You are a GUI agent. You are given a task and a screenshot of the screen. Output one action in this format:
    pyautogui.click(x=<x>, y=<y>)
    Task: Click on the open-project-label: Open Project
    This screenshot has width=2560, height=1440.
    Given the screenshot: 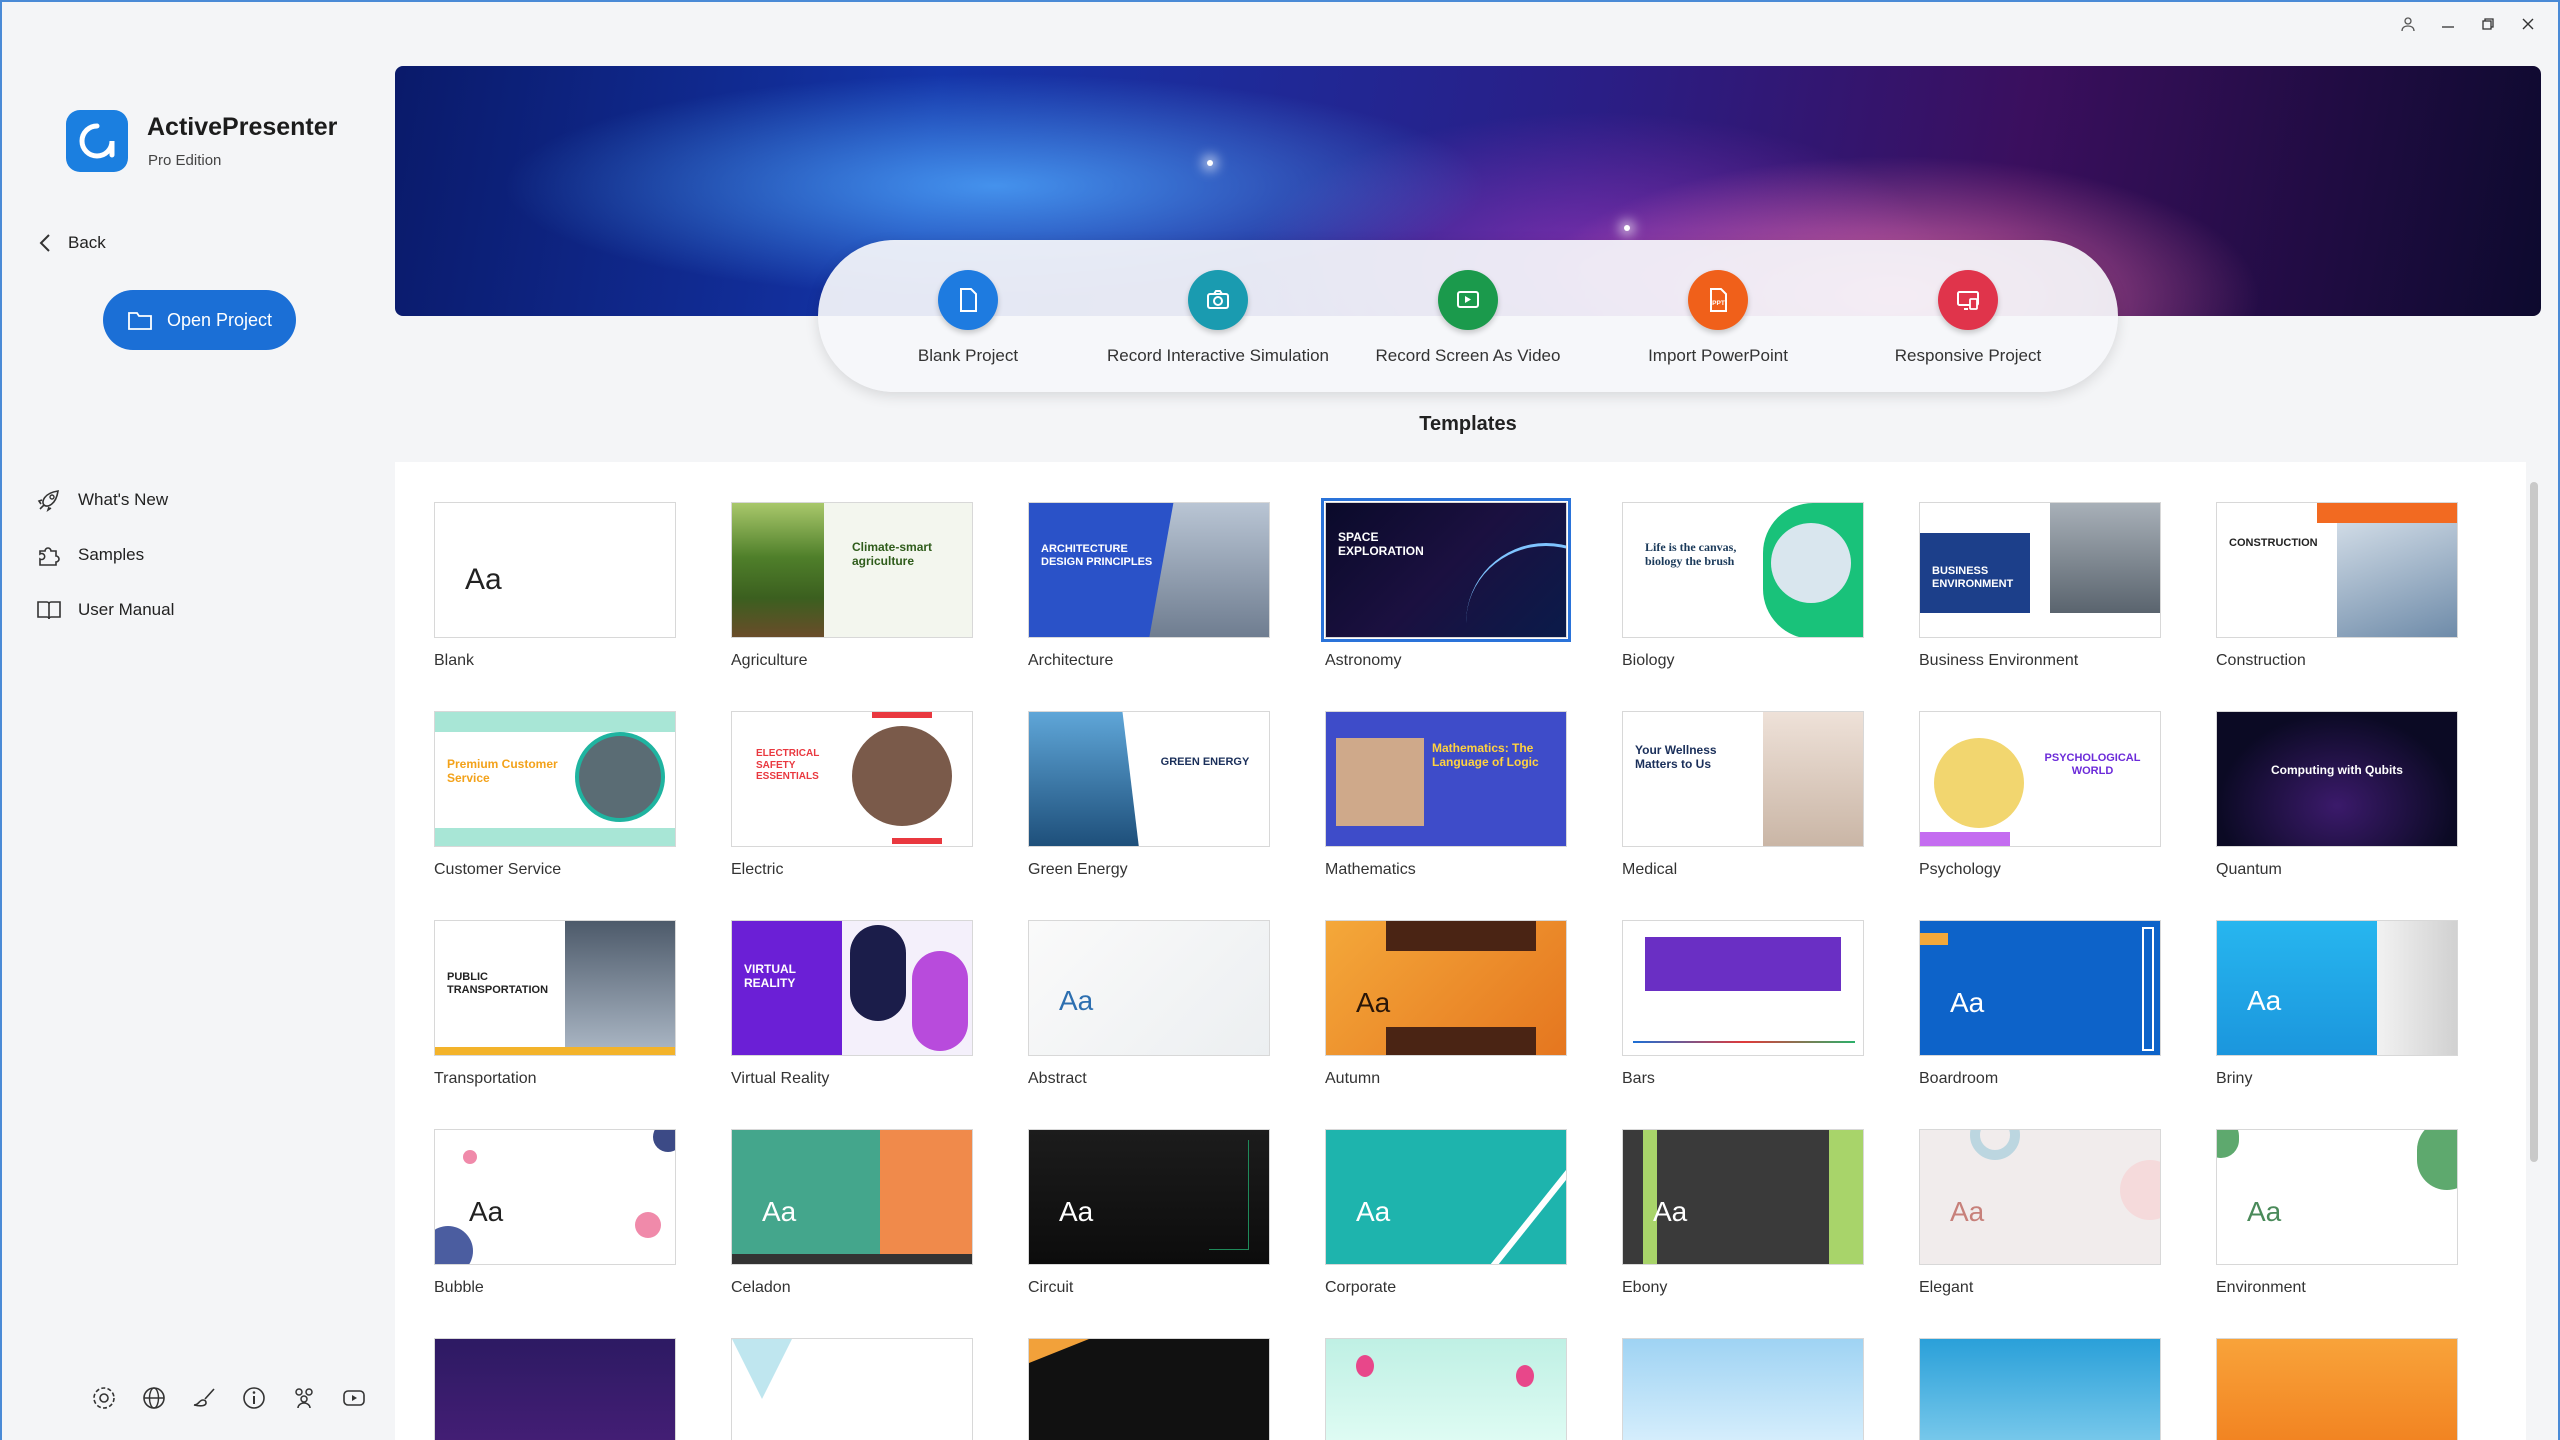 What is the action you would take?
    pyautogui.click(x=219, y=319)
    